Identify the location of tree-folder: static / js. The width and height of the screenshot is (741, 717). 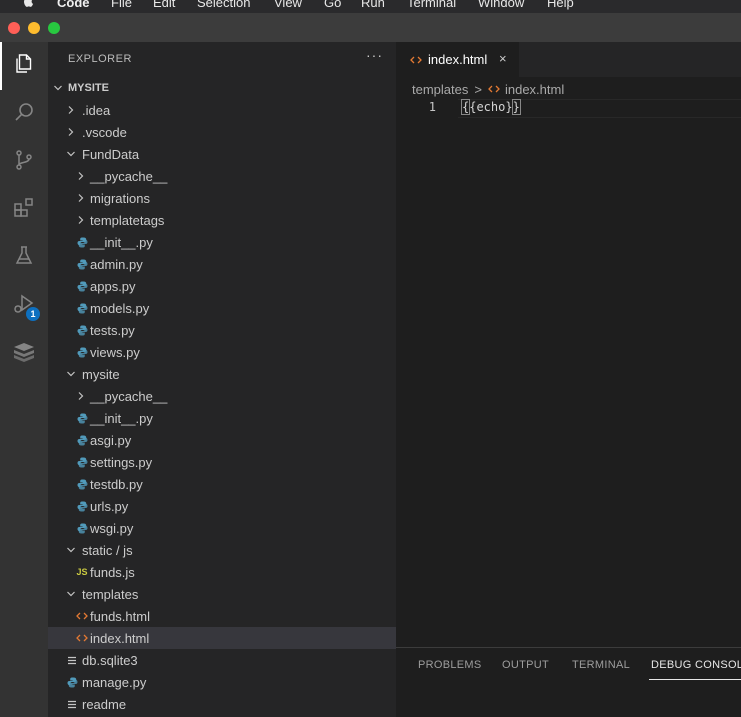
(222, 550).